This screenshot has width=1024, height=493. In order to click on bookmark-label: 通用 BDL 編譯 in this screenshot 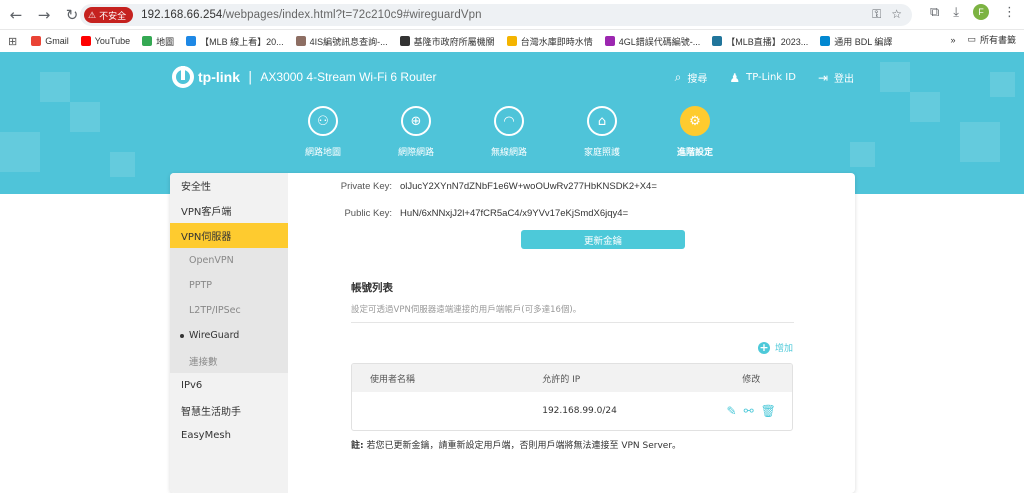, I will do `click(863, 41)`.